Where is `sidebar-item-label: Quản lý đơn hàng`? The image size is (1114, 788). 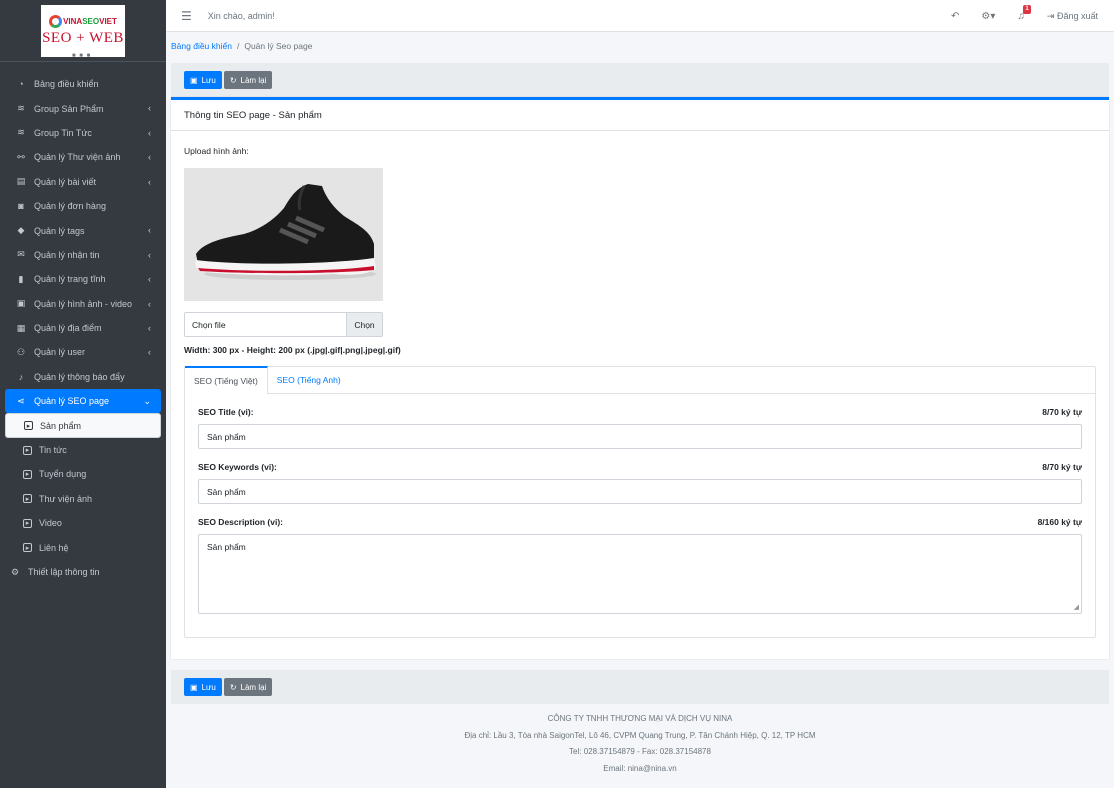 sidebar-item-label: Quản lý đơn hàng is located at coordinates (70, 206).